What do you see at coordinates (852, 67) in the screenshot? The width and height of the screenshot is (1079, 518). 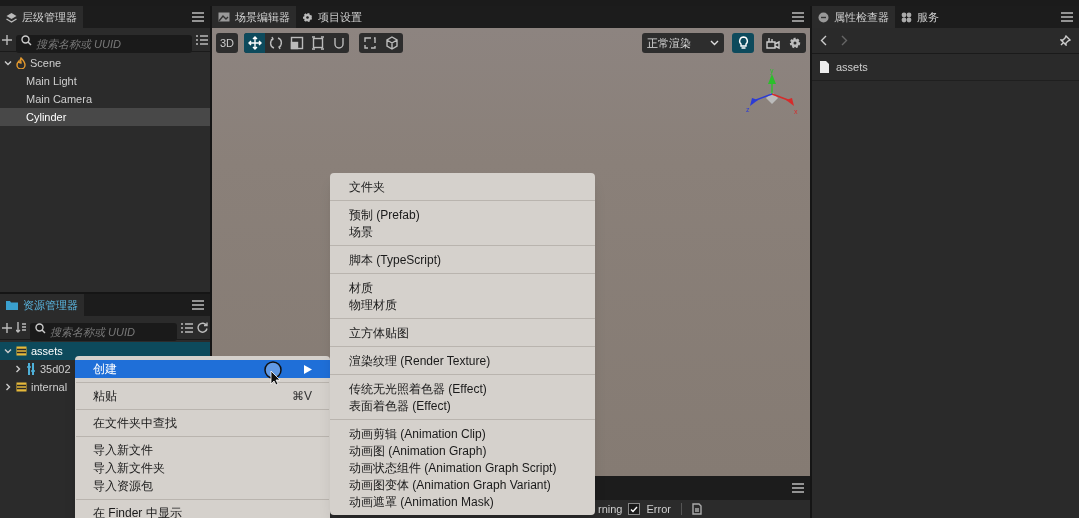 I see `asset-name: assets` at bounding box center [852, 67].